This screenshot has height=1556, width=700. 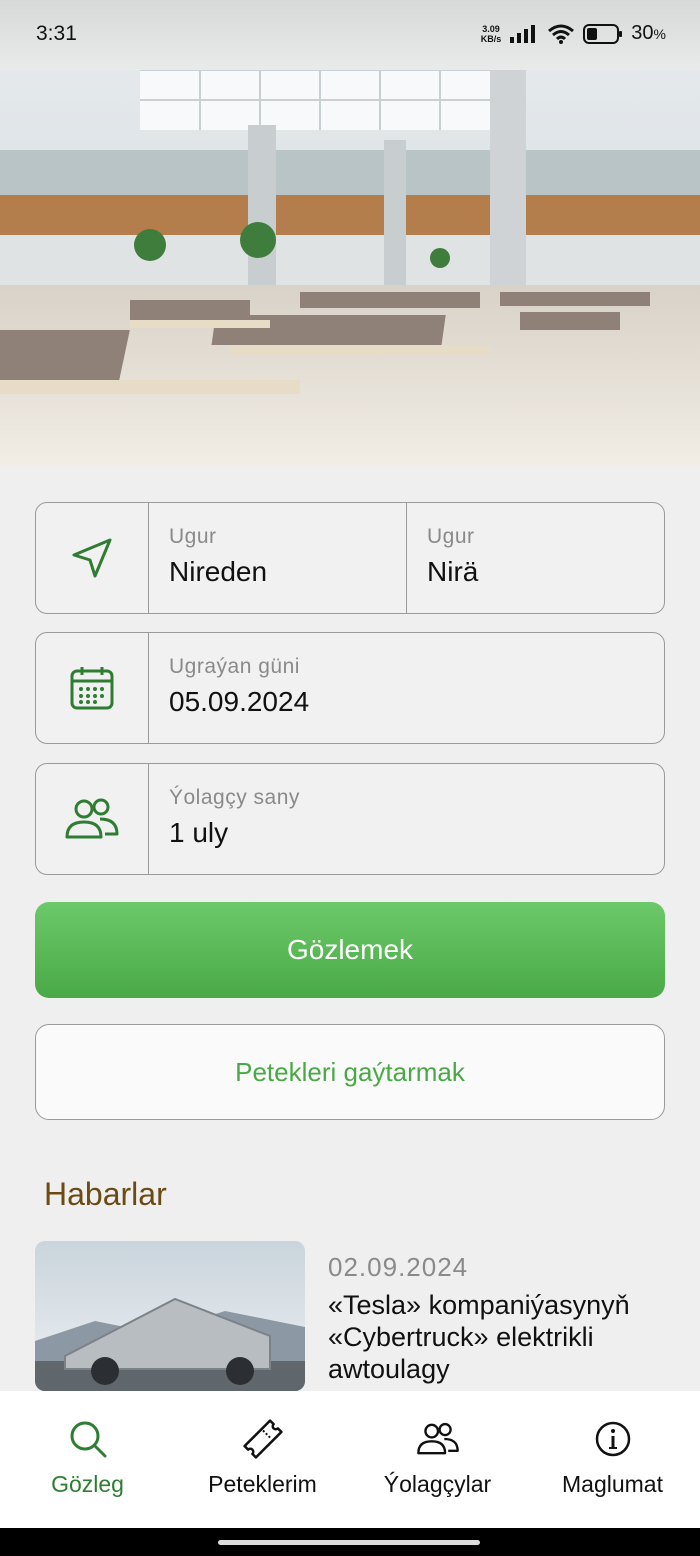 I want to click on nav-item-tickets: Peteklerim, so click(x=262, y=1459).